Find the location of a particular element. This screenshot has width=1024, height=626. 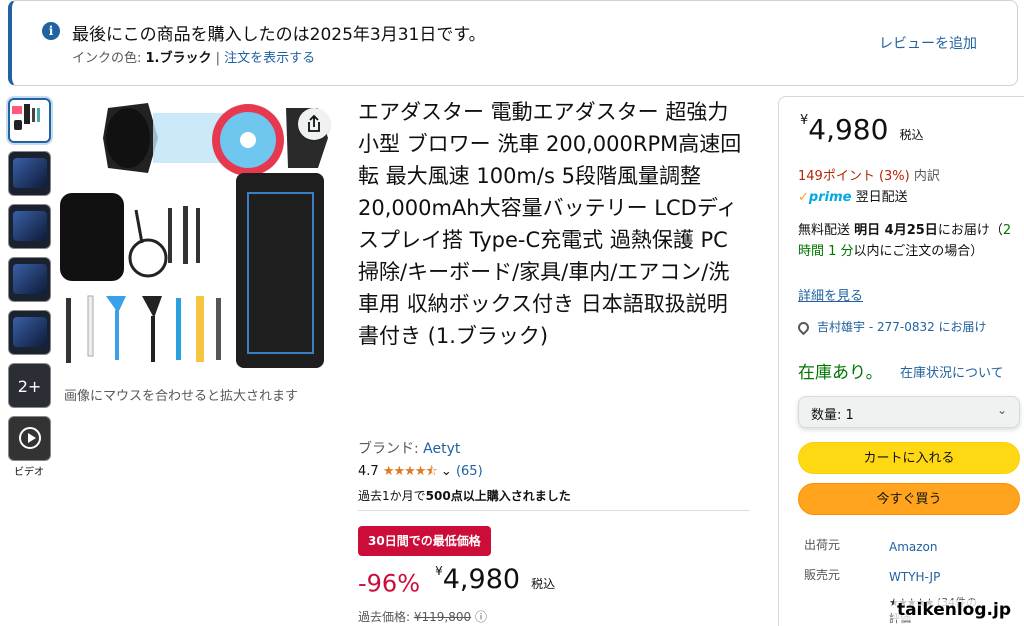

ships-from-label: 出荷元 is located at coordinates (822, 545).